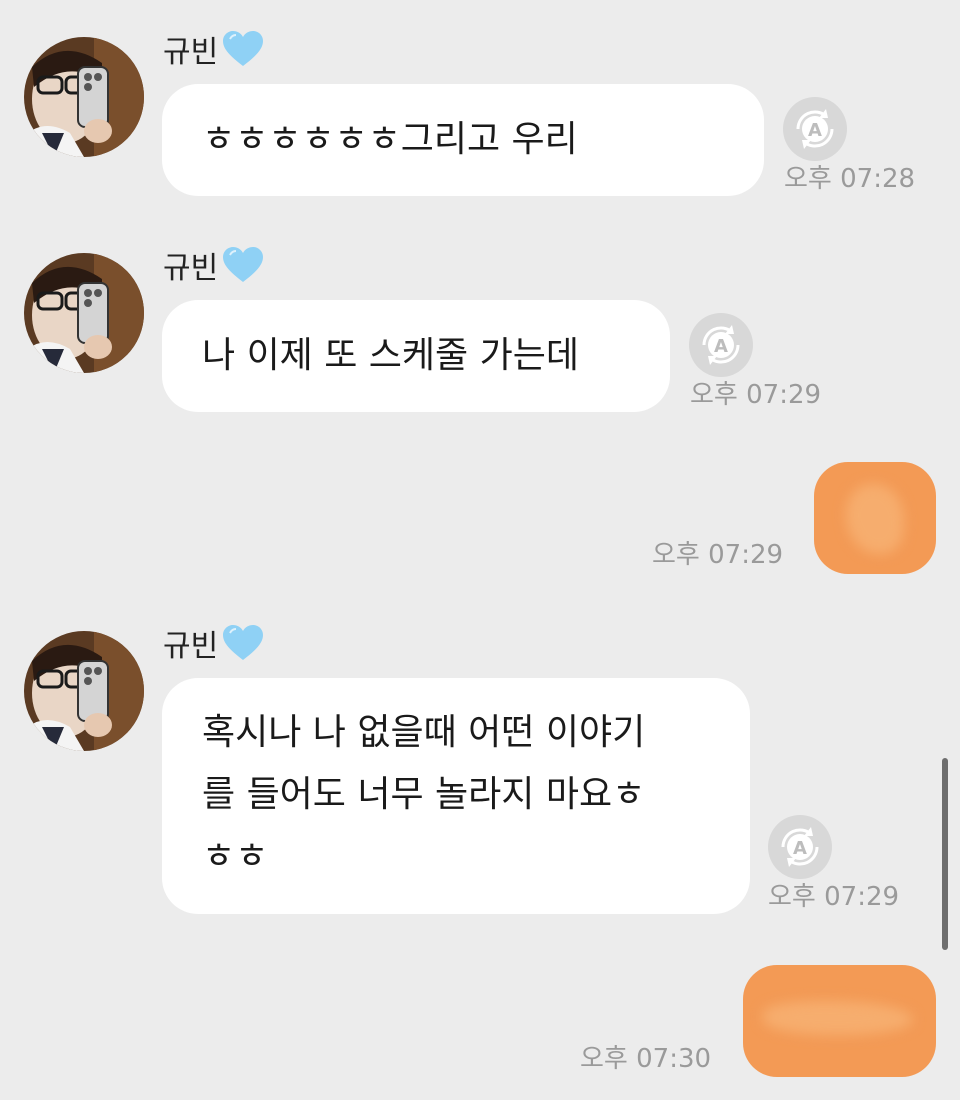 This screenshot has width=960, height=1100. What do you see at coordinates (390, 139) in the screenshot?
I see `message-text: ㅎㅎㅎㅎㅎㅎ그리고 우리` at bounding box center [390, 139].